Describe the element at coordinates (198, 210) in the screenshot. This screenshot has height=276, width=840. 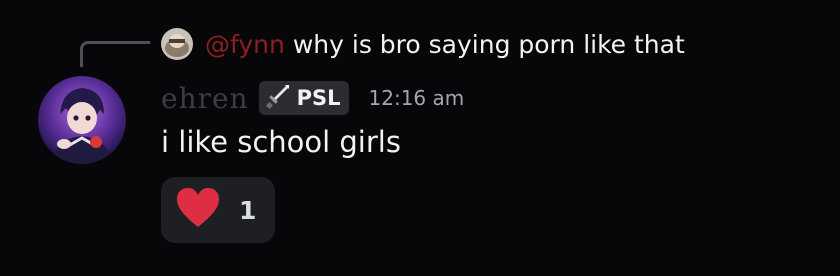
I see `heart-icon` at that location.